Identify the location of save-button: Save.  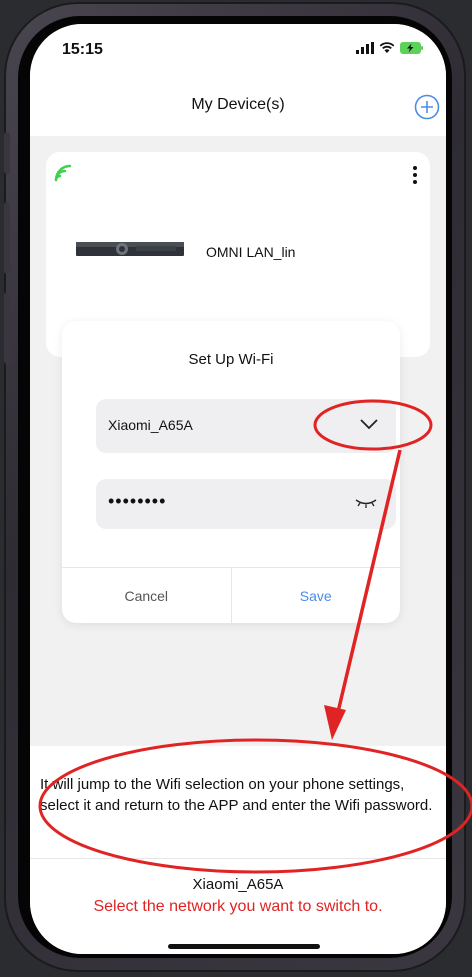
(316, 596).